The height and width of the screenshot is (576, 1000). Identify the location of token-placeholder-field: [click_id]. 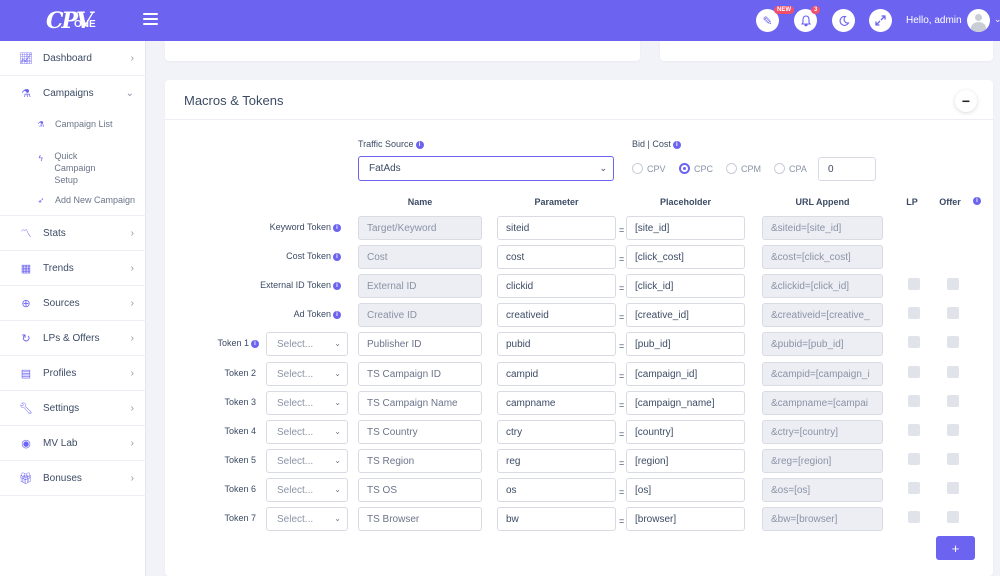
(685, 286).